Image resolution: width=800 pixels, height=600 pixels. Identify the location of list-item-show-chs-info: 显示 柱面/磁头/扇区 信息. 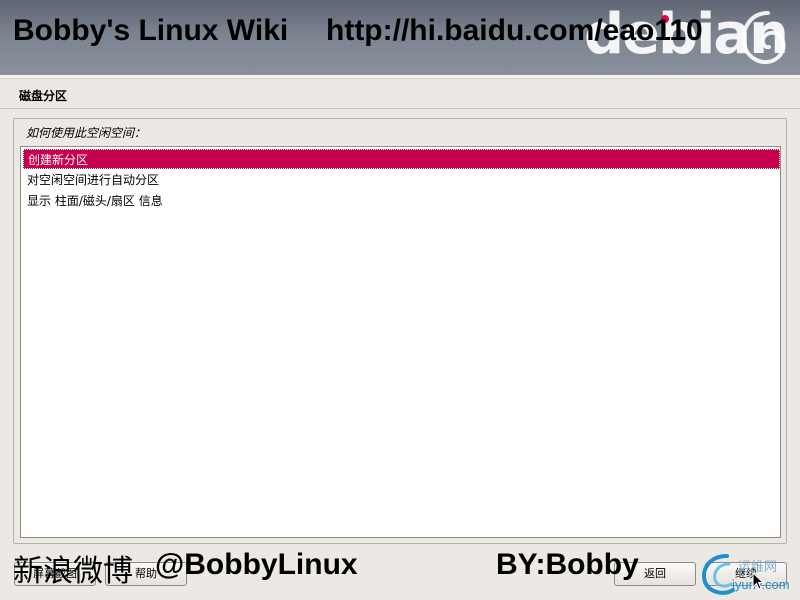
(401, 201).